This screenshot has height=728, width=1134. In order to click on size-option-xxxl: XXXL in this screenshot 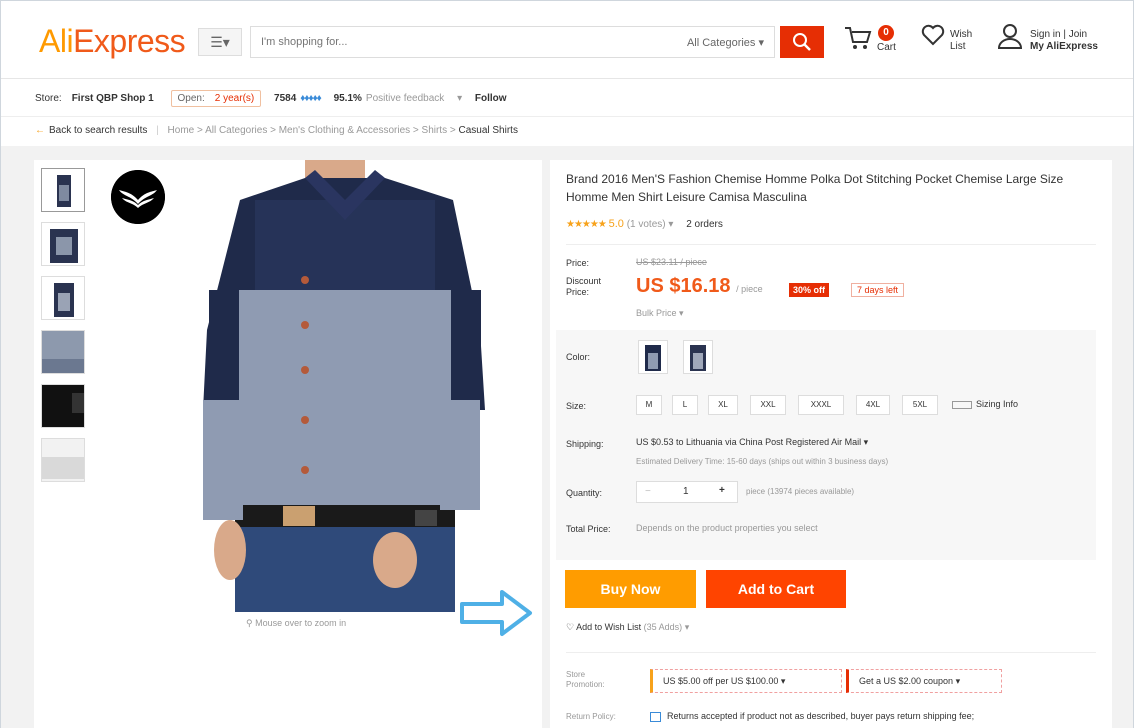, I will do `click(821, 405)`.